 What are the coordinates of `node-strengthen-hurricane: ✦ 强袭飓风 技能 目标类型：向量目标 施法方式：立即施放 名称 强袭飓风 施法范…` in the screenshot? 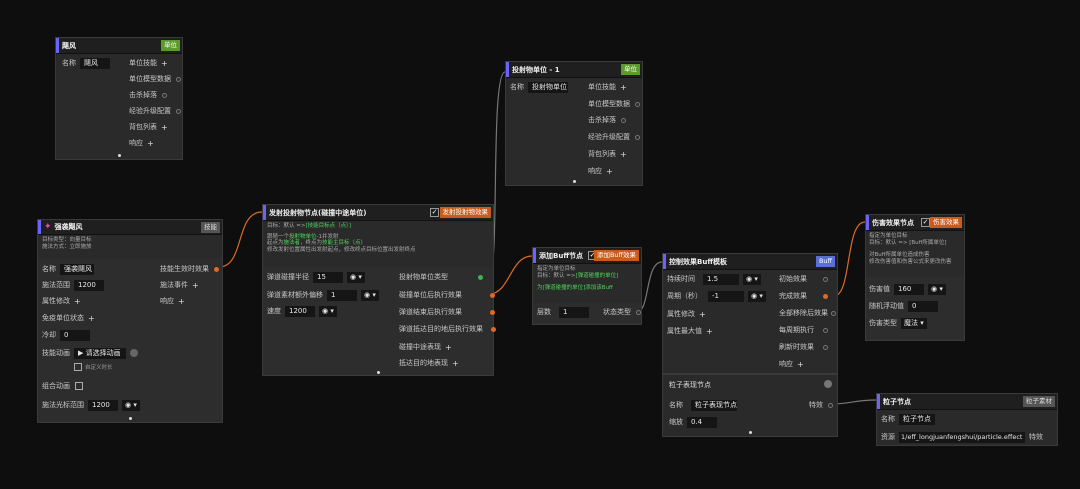 It's located at (130, 321).